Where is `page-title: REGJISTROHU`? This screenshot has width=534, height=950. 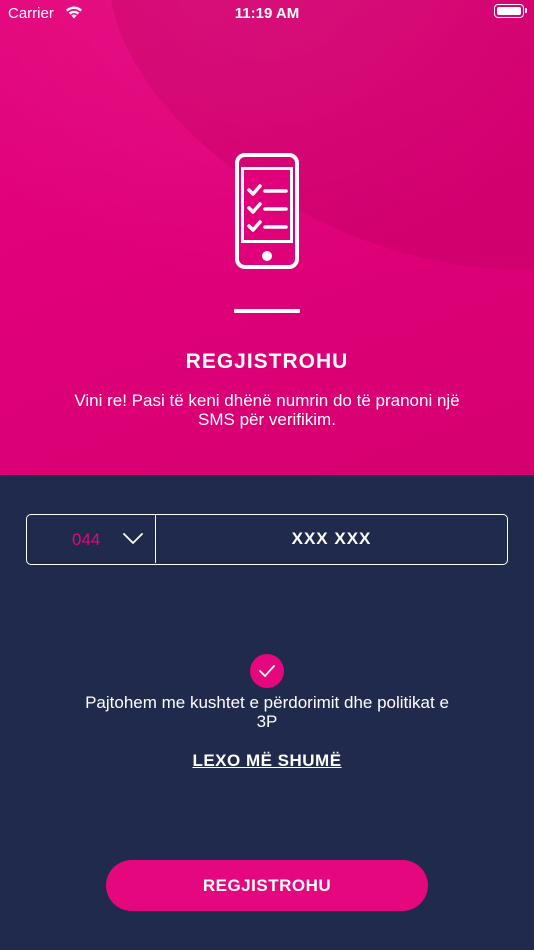
page-title: REGJISTROHU is located at coordinates (267, 361).